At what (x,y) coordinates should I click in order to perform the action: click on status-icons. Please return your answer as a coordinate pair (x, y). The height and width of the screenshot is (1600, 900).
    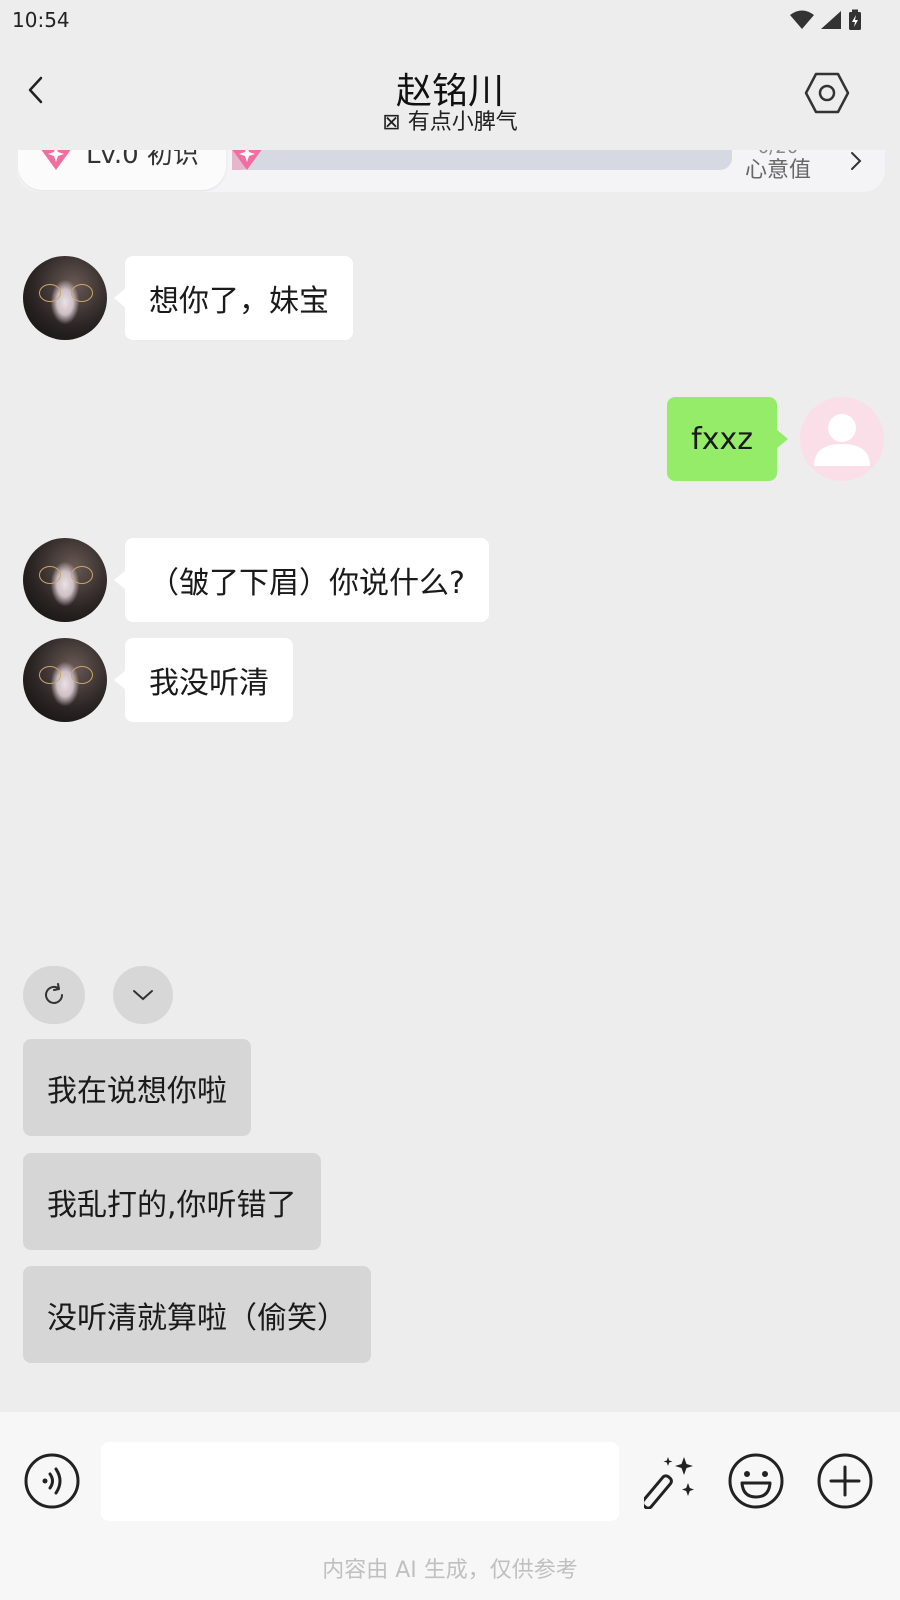
    Looking at the image, I should click on (826, 20).